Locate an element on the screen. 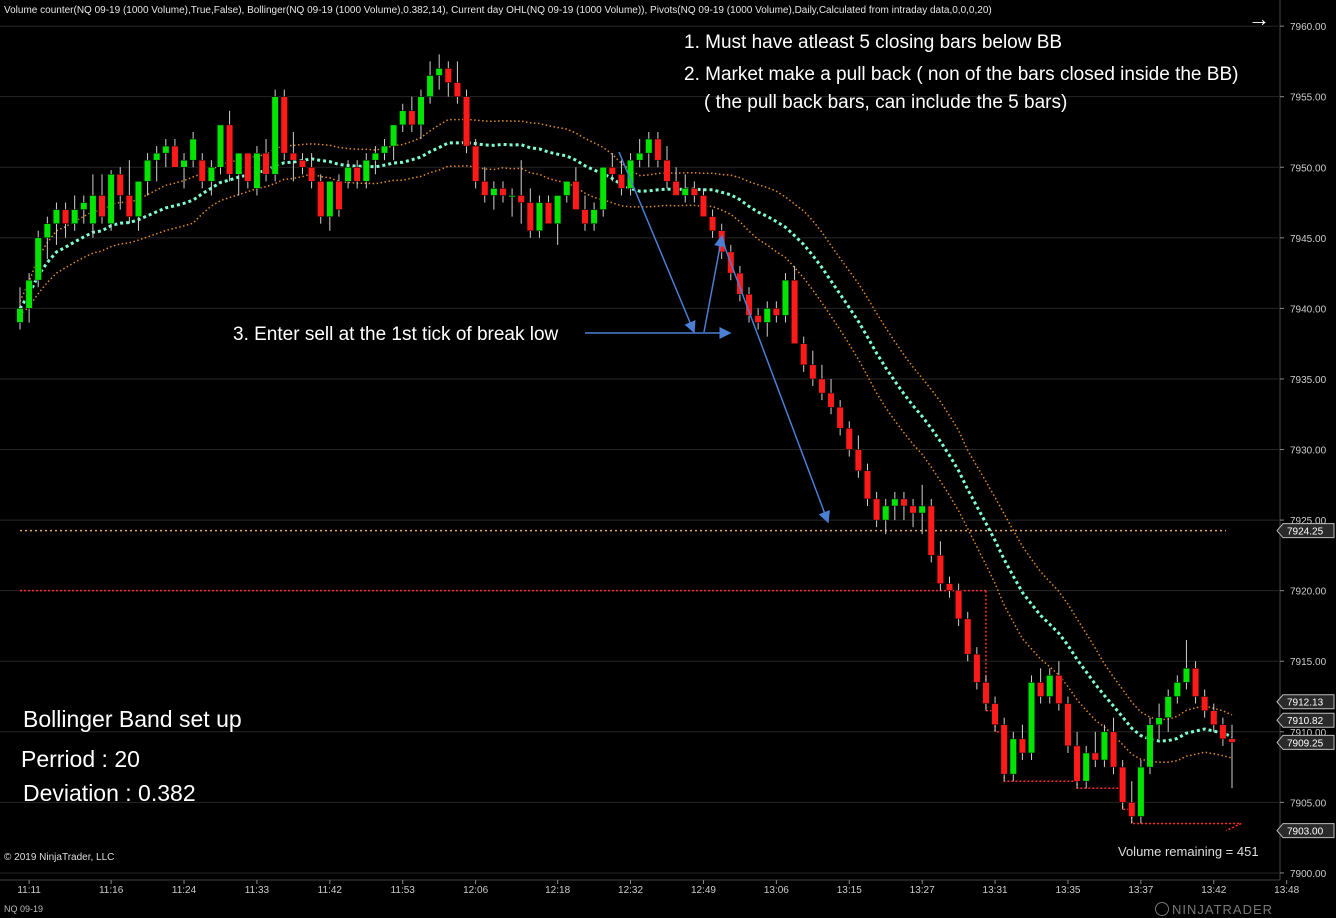 Image resolution: width=1336 pixels, height=918 pixels. y-tick-label: 7915.00 is located at coordinates (1308, 662).